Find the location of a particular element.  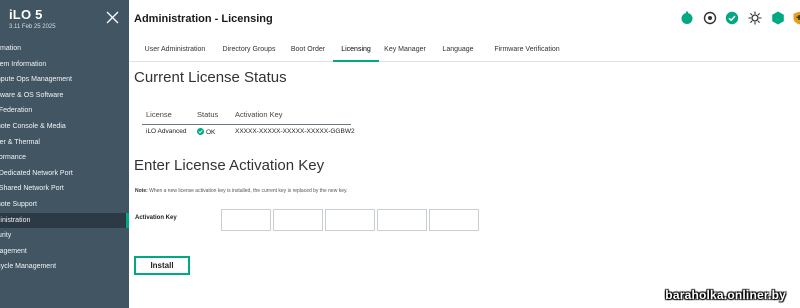

hexagon-status-icon is located at coordinates (778, 18).